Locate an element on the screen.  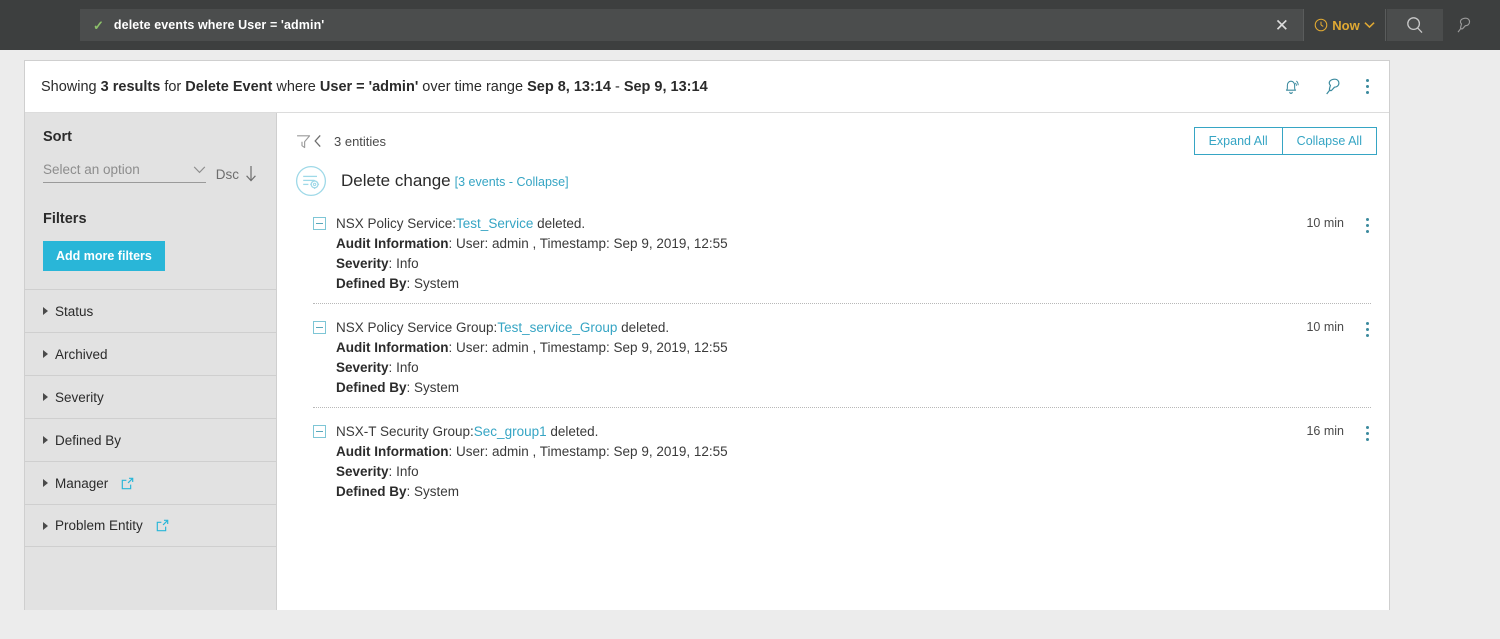
clock-icon is located at coordinates (1321, 25).